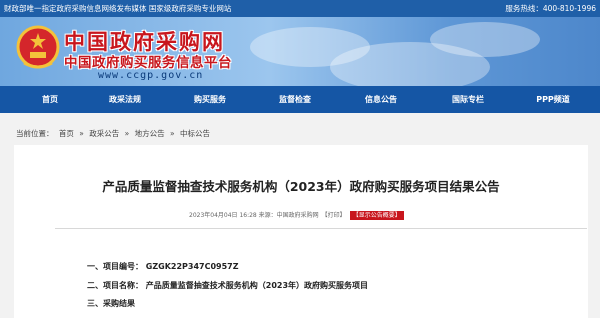 This screenshot has height=318, width=600. What do you see at coordinates (104, 133) in the screenshot?
I see `breadcrumb-procurement: 政采公告` at bounding box center [104, 133].